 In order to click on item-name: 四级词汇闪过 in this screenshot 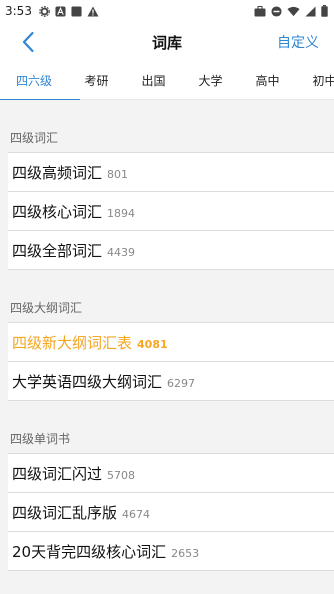, I will do `click(57, 473)`.